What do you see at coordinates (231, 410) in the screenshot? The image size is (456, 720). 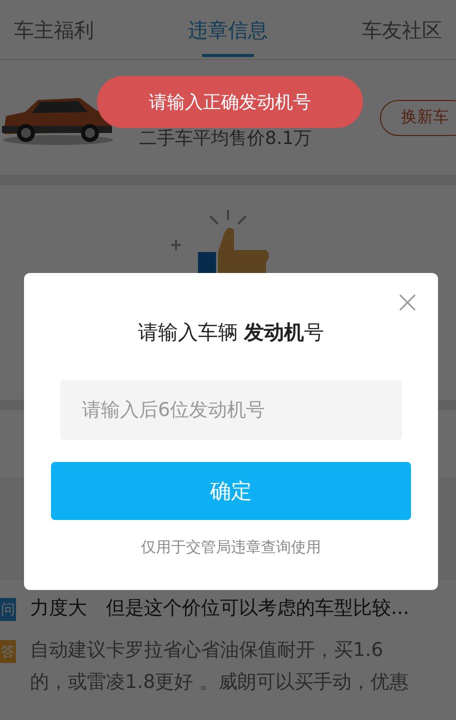 I see `engine-number-field: 请输入后6位发动机号` at bounding box center [231, 410].